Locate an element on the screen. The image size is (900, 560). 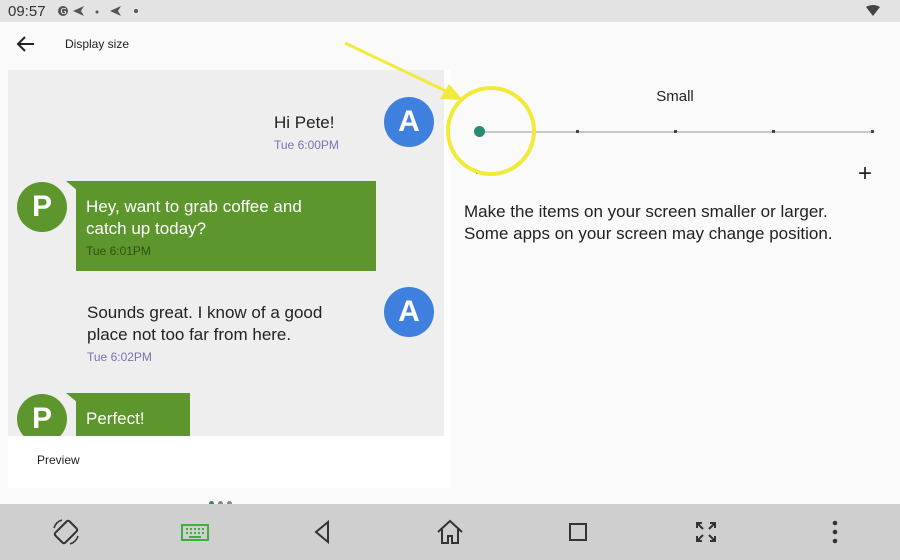
home-icon is located at coordinates (450, 532).